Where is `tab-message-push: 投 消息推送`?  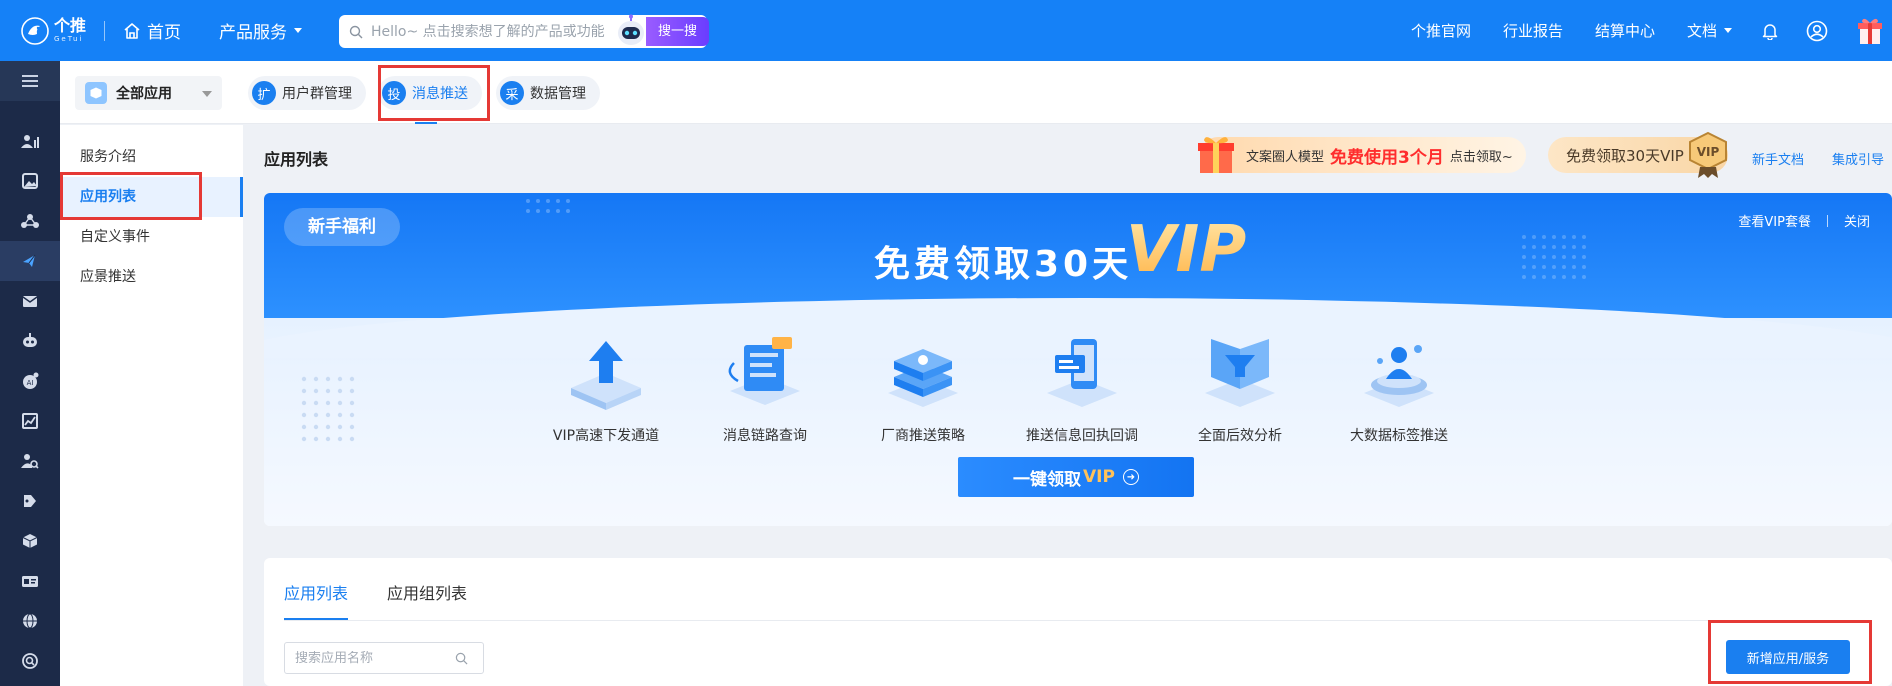 tab-message-push: 投 消息推送 is located at coordinates (430, 93).